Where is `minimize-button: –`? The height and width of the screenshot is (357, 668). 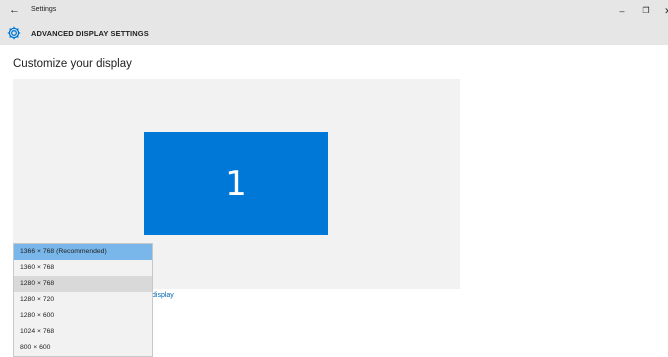 minimize-button: – is located at coordinates (622, 11).